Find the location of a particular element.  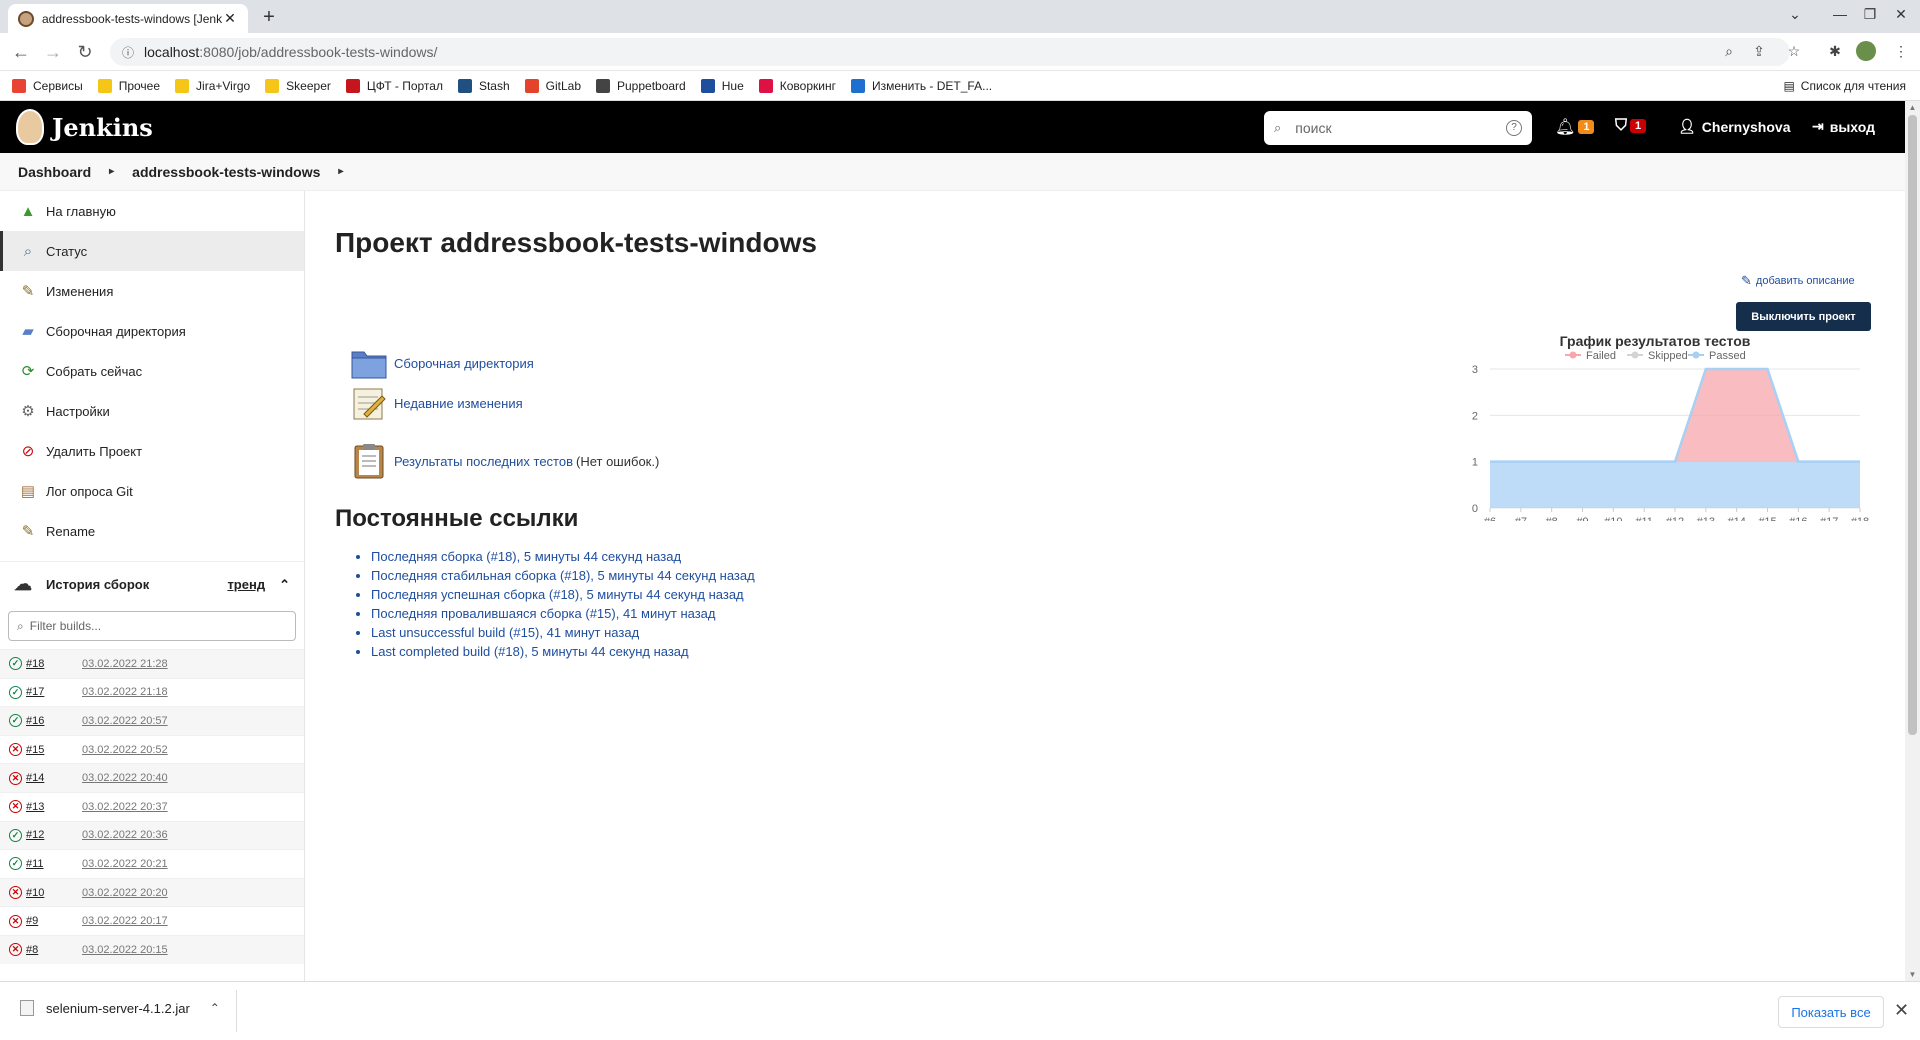

build-number-link: #10 is located at coordinates (54, 893).